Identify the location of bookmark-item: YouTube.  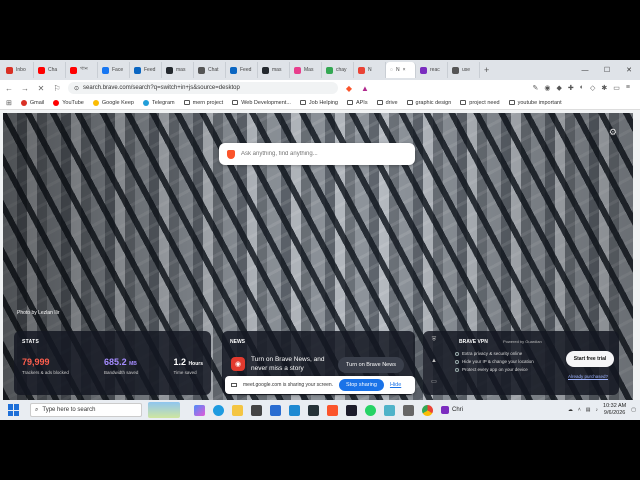
(68, 102).